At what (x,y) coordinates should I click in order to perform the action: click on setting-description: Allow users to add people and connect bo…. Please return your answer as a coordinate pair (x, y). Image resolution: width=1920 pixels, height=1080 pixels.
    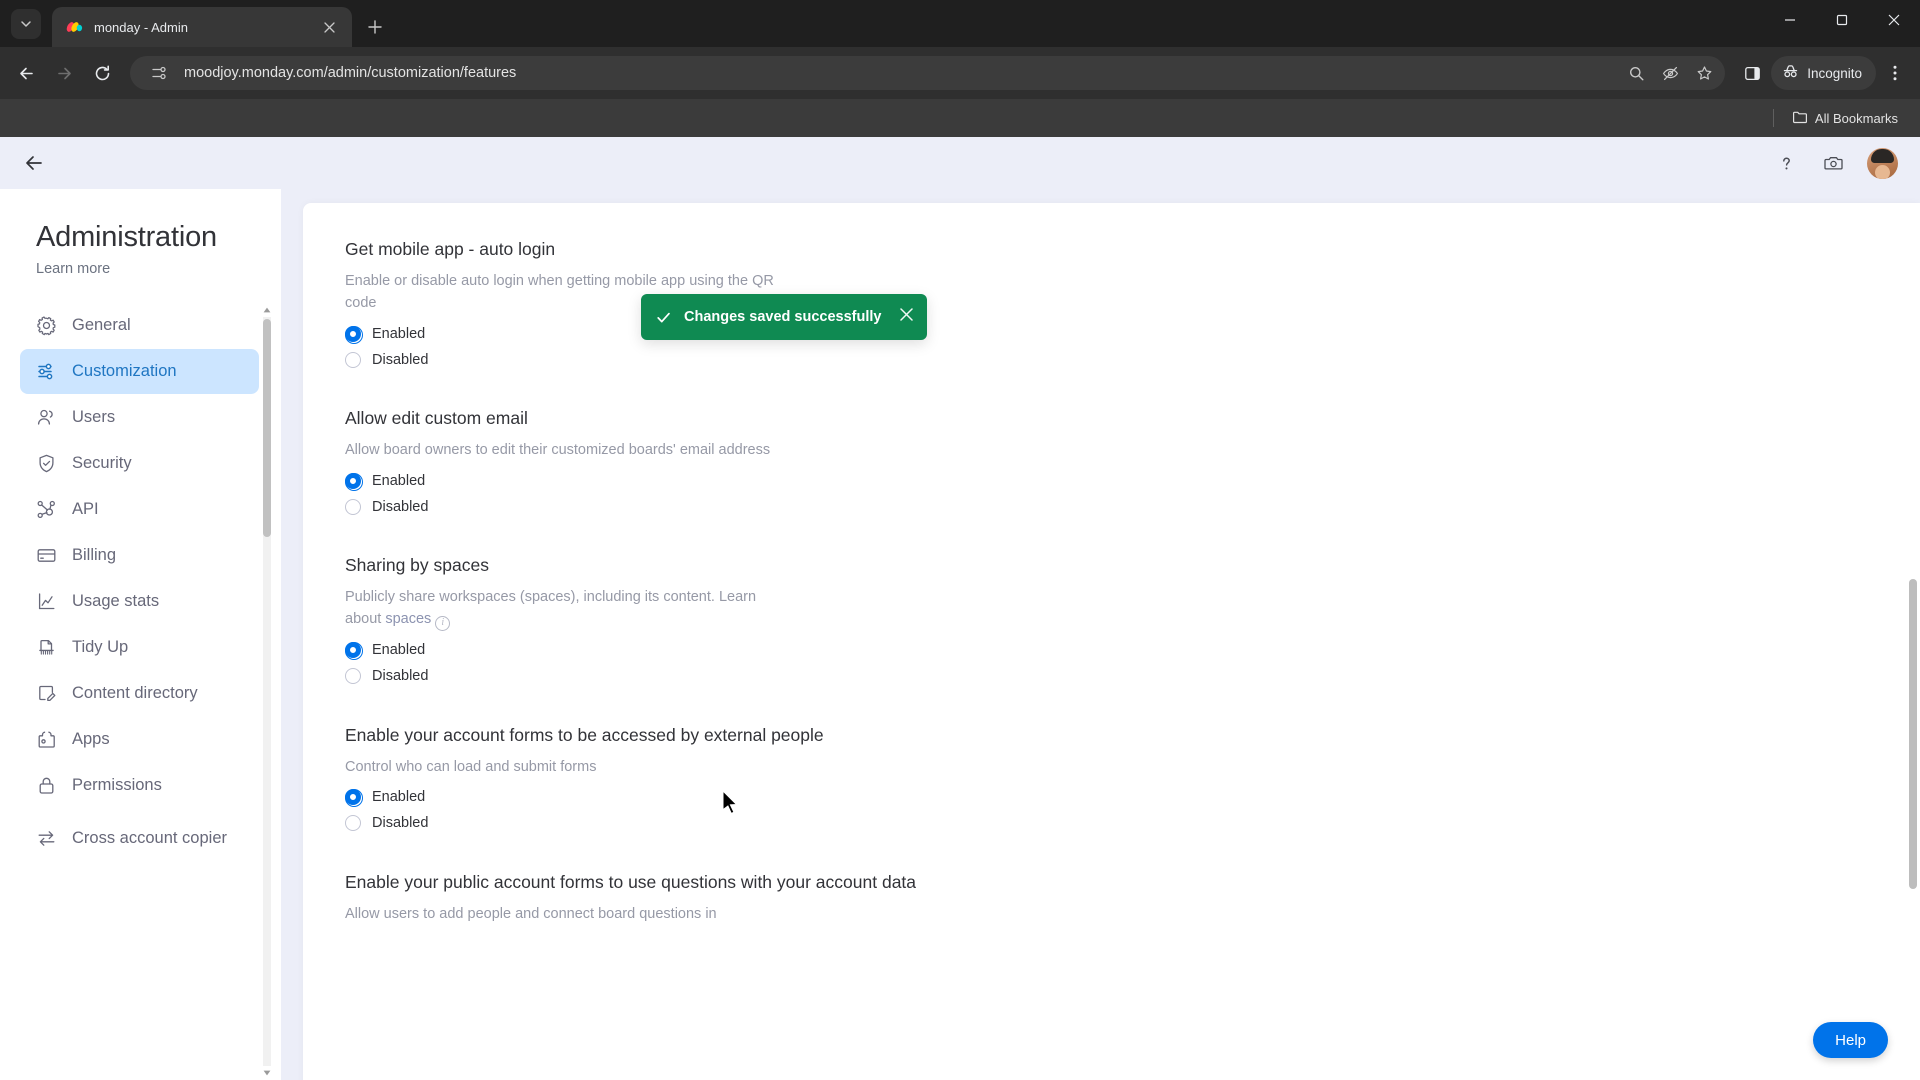
    Looking at the image, I should click on (531, 913).